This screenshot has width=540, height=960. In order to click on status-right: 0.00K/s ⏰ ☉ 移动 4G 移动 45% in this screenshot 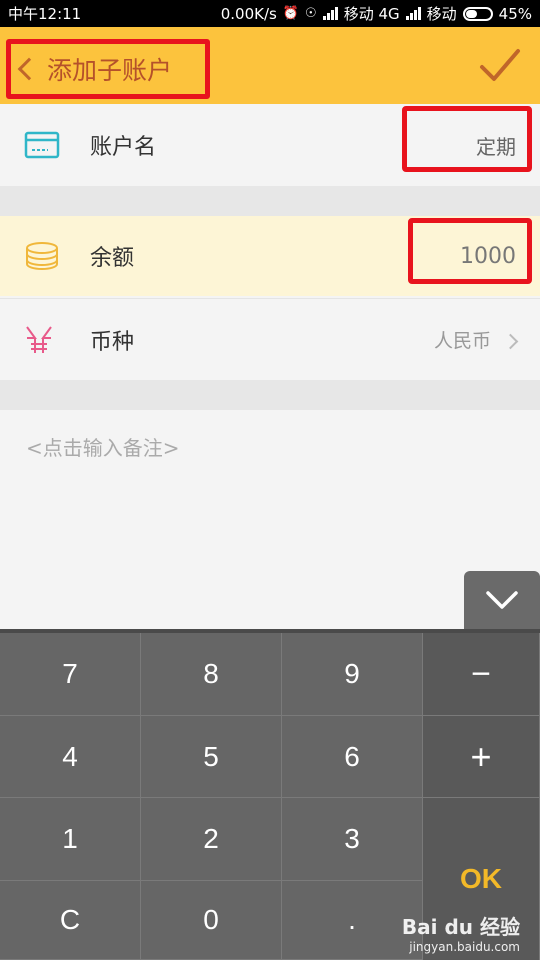, I will do `click(376, 13)`.